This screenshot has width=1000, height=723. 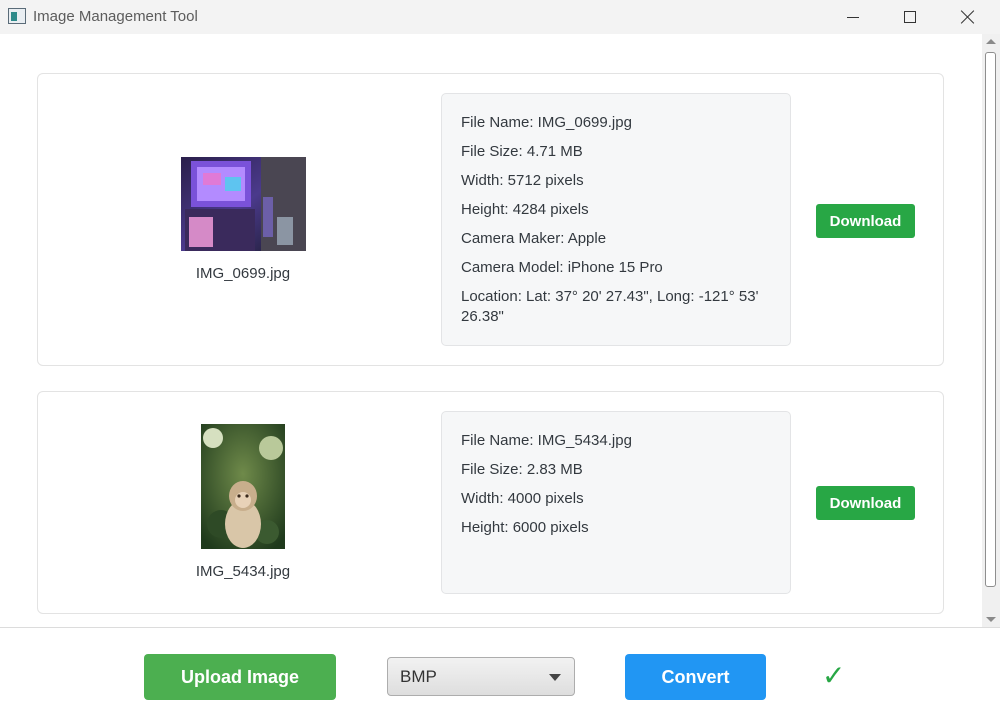 I want to click on vertical-scrollbar, so click(x=991, y=330).